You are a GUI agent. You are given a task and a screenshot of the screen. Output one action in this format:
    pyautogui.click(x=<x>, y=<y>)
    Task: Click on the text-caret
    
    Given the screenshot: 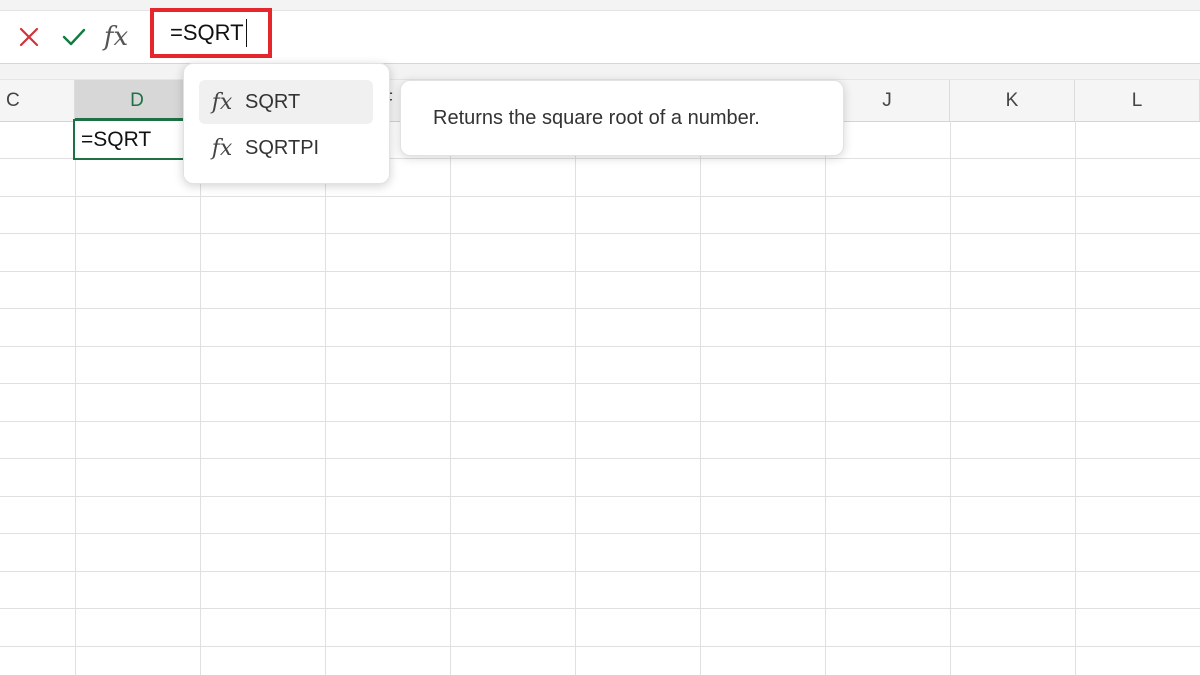 What is the action you would take?
    pyautogui.click(x=246, y=33)
    